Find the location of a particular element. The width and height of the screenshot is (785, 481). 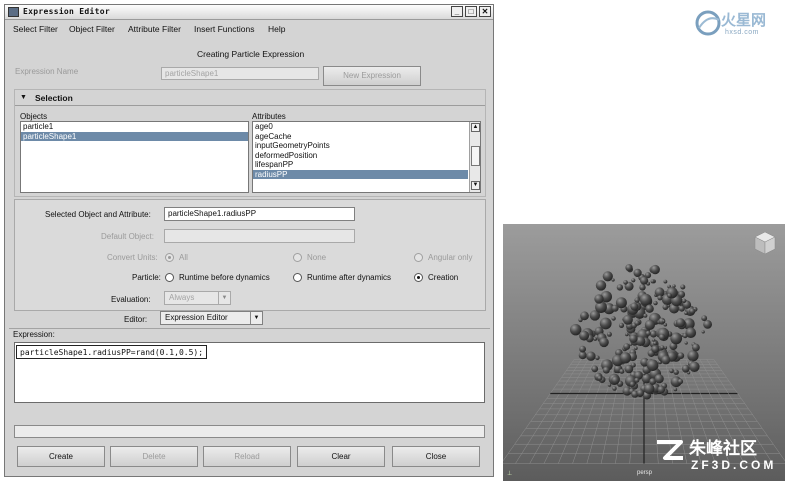

radio-creation-label: Creation is located at coordinates (443, 277).